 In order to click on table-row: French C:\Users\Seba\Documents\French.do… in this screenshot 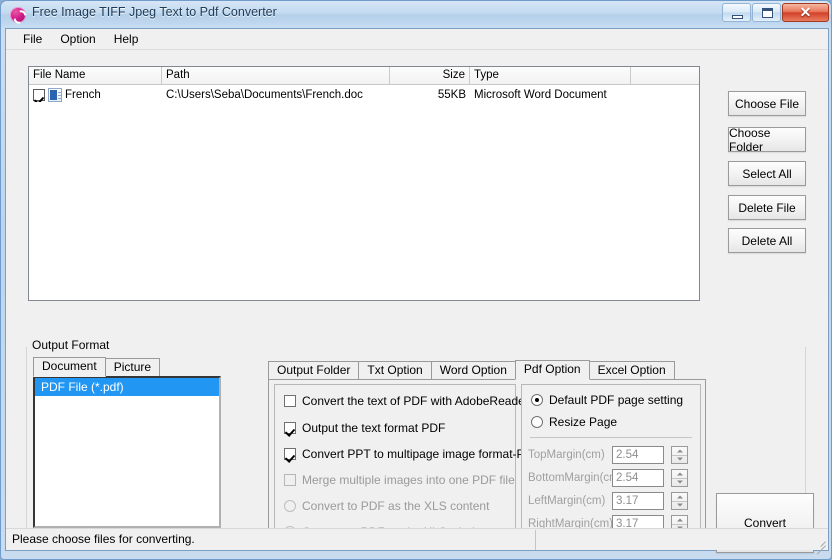, I will do `click(364, 95)`.